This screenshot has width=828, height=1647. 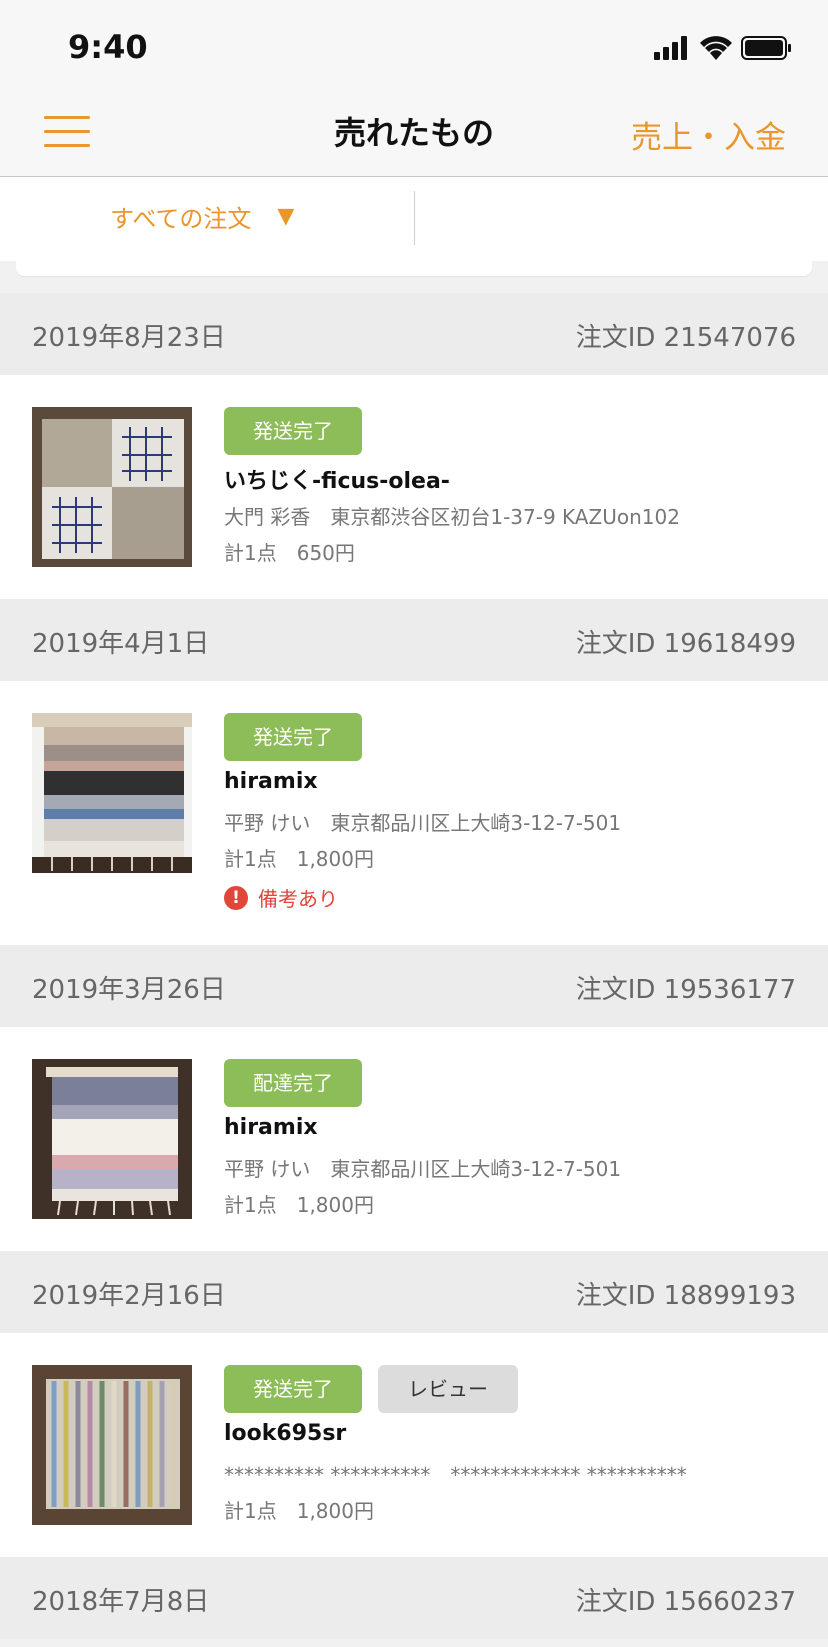 I want to click on status-bar: 9:40, so click(x=414, y=46).